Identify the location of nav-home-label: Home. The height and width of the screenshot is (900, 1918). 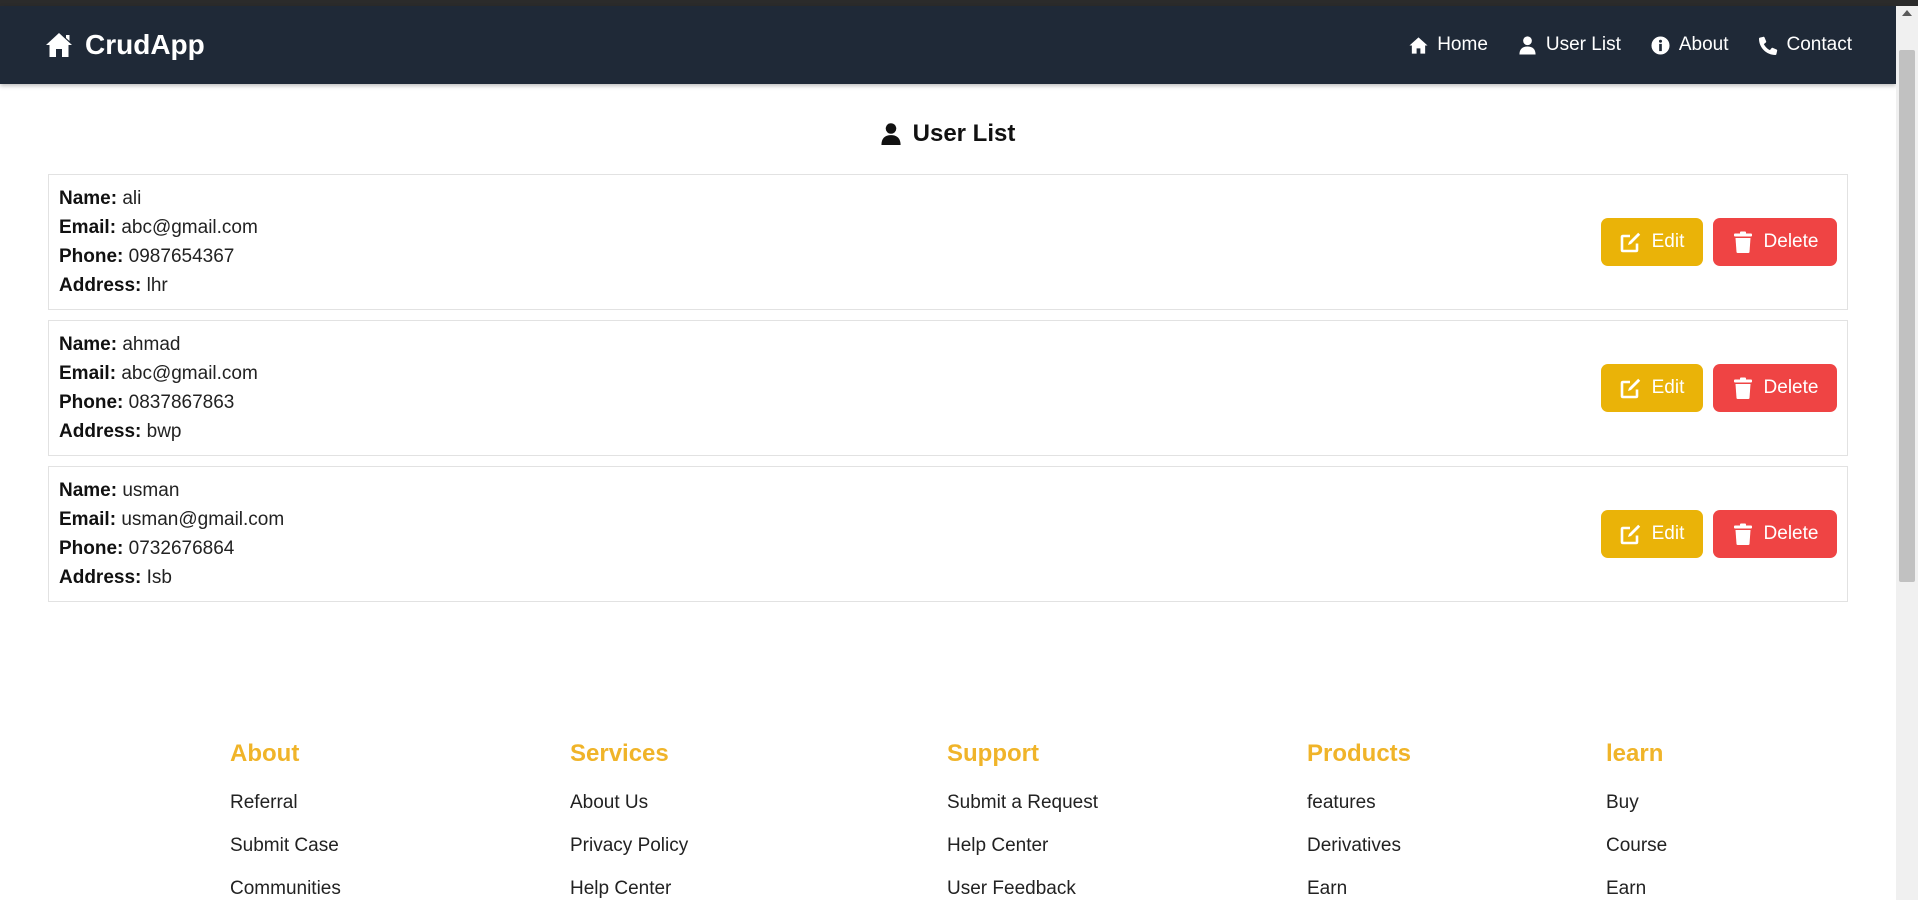
(1462, 44).